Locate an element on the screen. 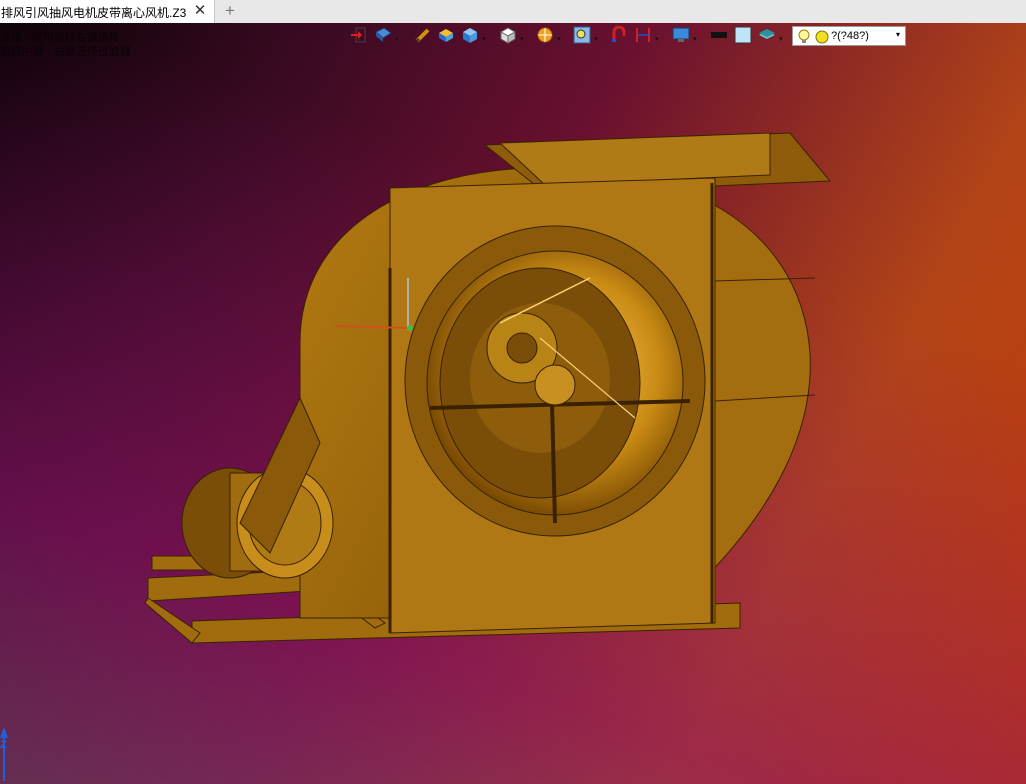 This screenshot has width=1026, height=784. tab-bar: 排风引风抽风电机皮带离心风机.Z3 ✕ + is located at coordinates (513, 12).